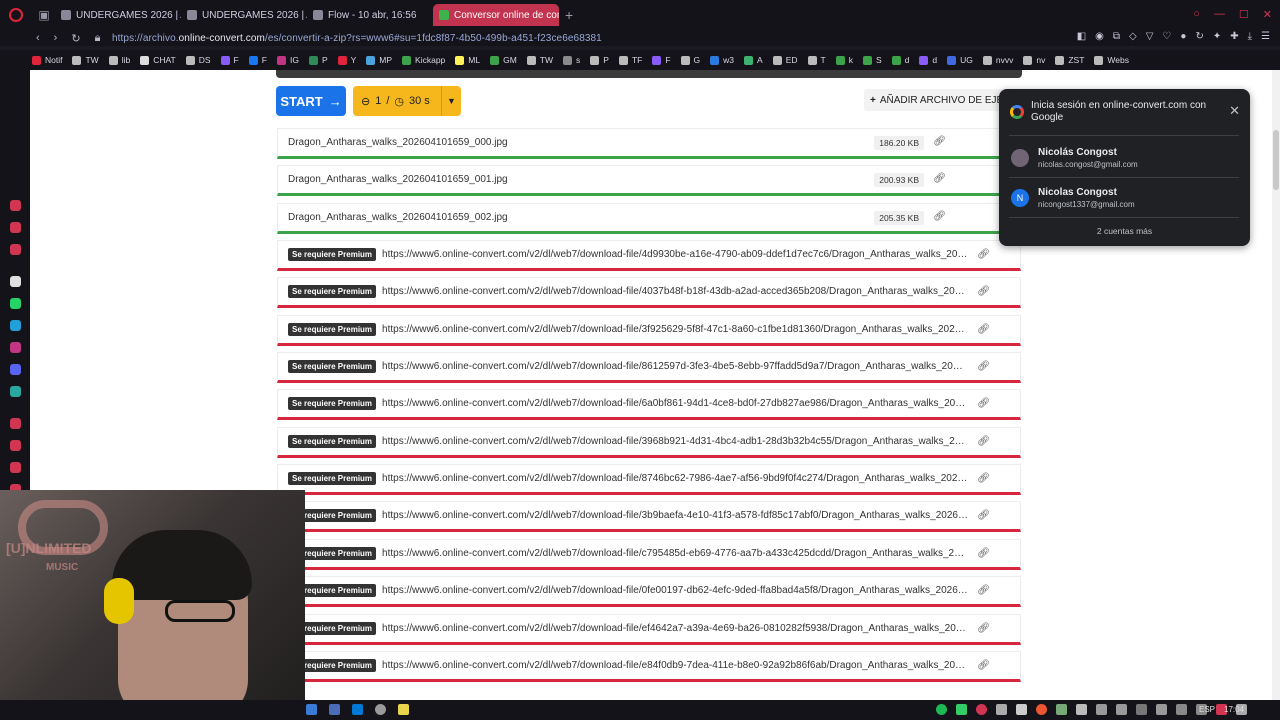 The image size is (1280, 720). I want to click on bookmark-item: nv, so click(1034, 60).